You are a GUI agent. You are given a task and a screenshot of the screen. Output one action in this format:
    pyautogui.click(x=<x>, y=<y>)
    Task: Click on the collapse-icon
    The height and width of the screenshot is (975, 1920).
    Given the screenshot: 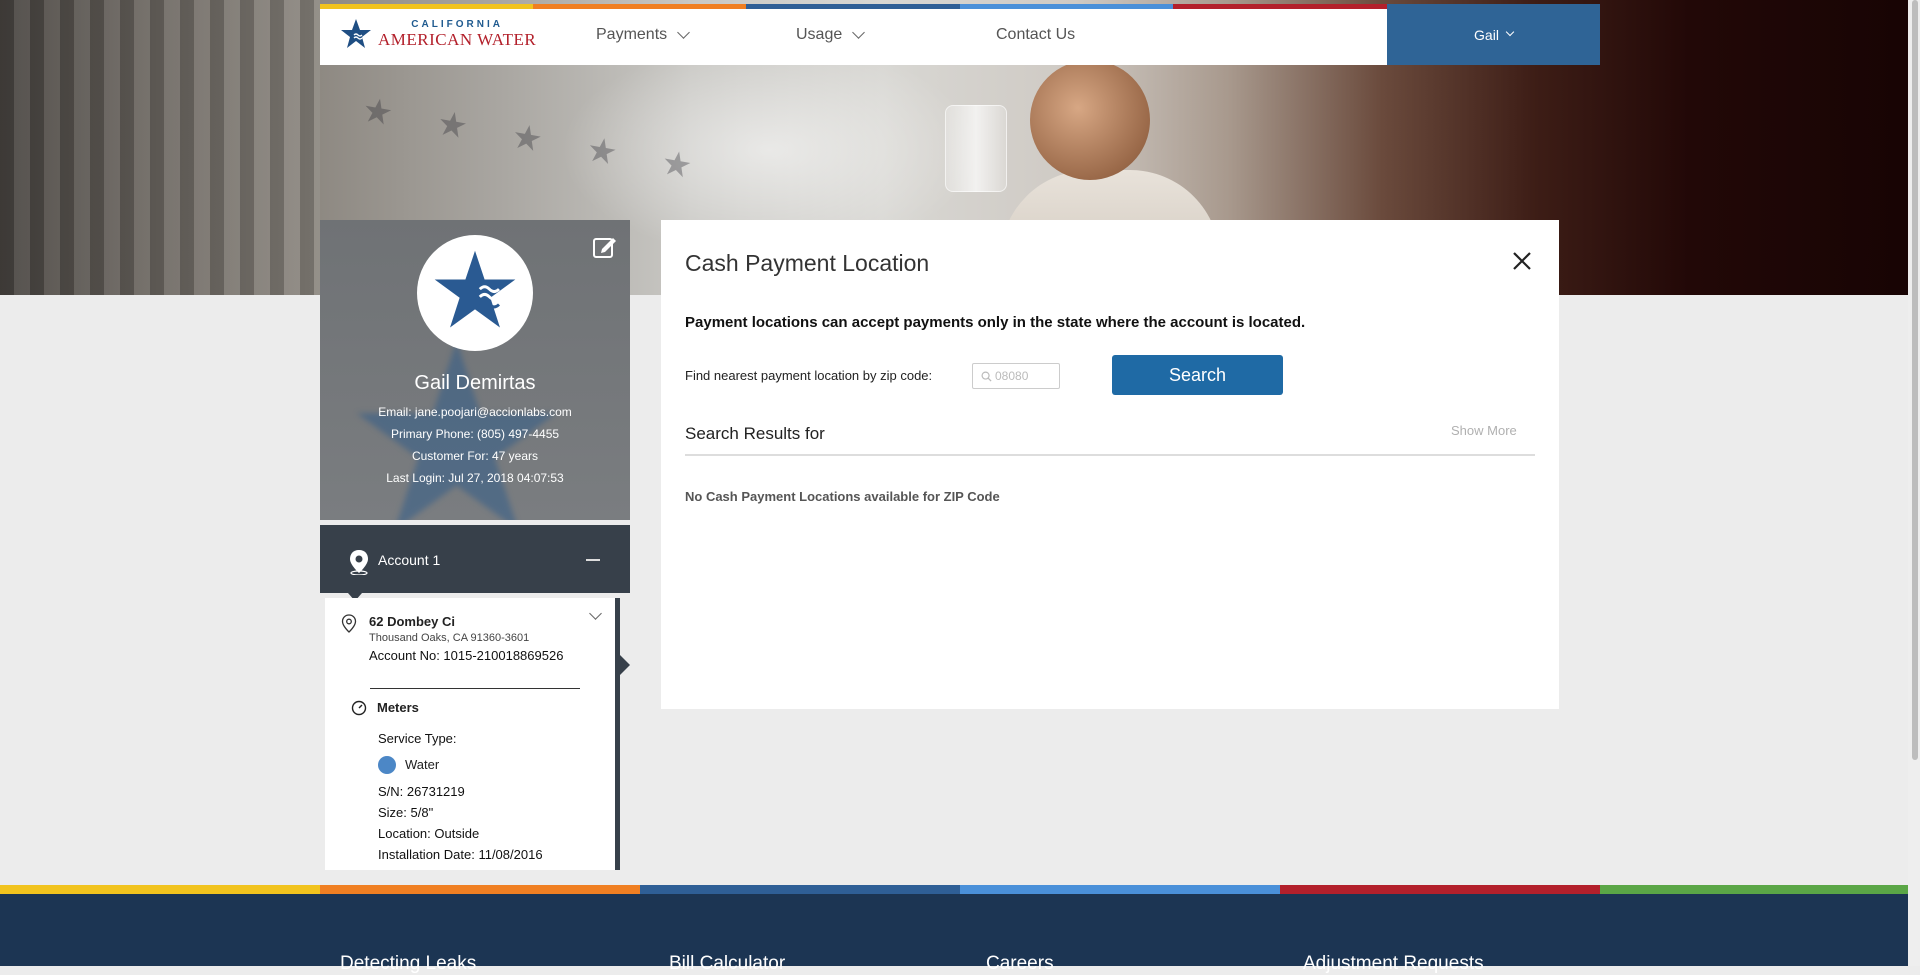 What is the action you would take?
    pyautogui.click(x=593, y=560)
    